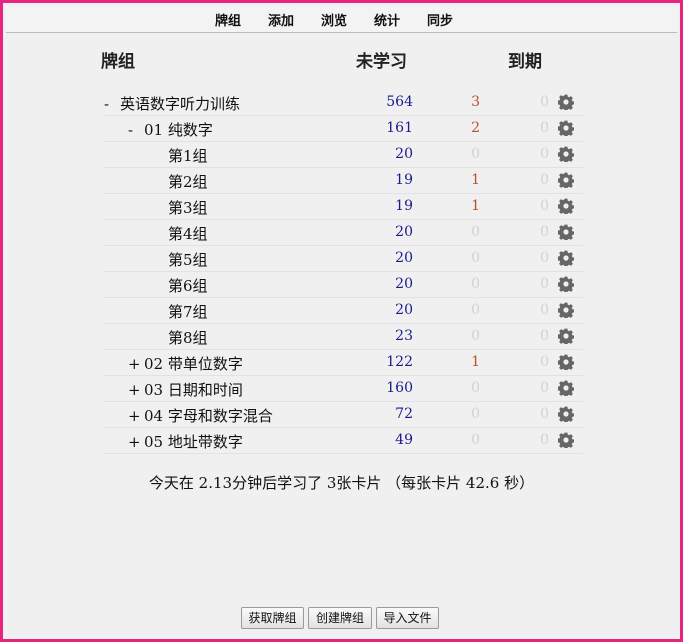  Describe the element at coordinates (399, 362) in the screenshot. I see `new-count: 122` at that location.